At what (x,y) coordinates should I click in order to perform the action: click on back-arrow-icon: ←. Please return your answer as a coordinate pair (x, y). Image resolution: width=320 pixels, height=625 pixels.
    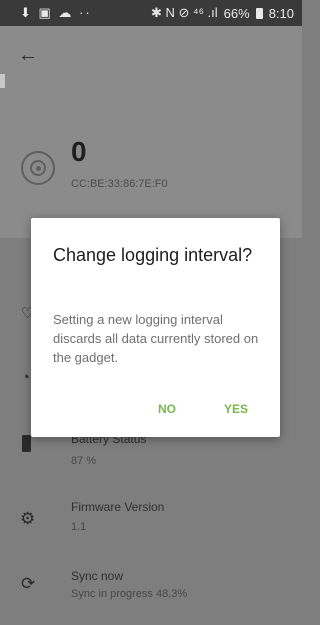
    Looking at the image, I should click on (28, 55).